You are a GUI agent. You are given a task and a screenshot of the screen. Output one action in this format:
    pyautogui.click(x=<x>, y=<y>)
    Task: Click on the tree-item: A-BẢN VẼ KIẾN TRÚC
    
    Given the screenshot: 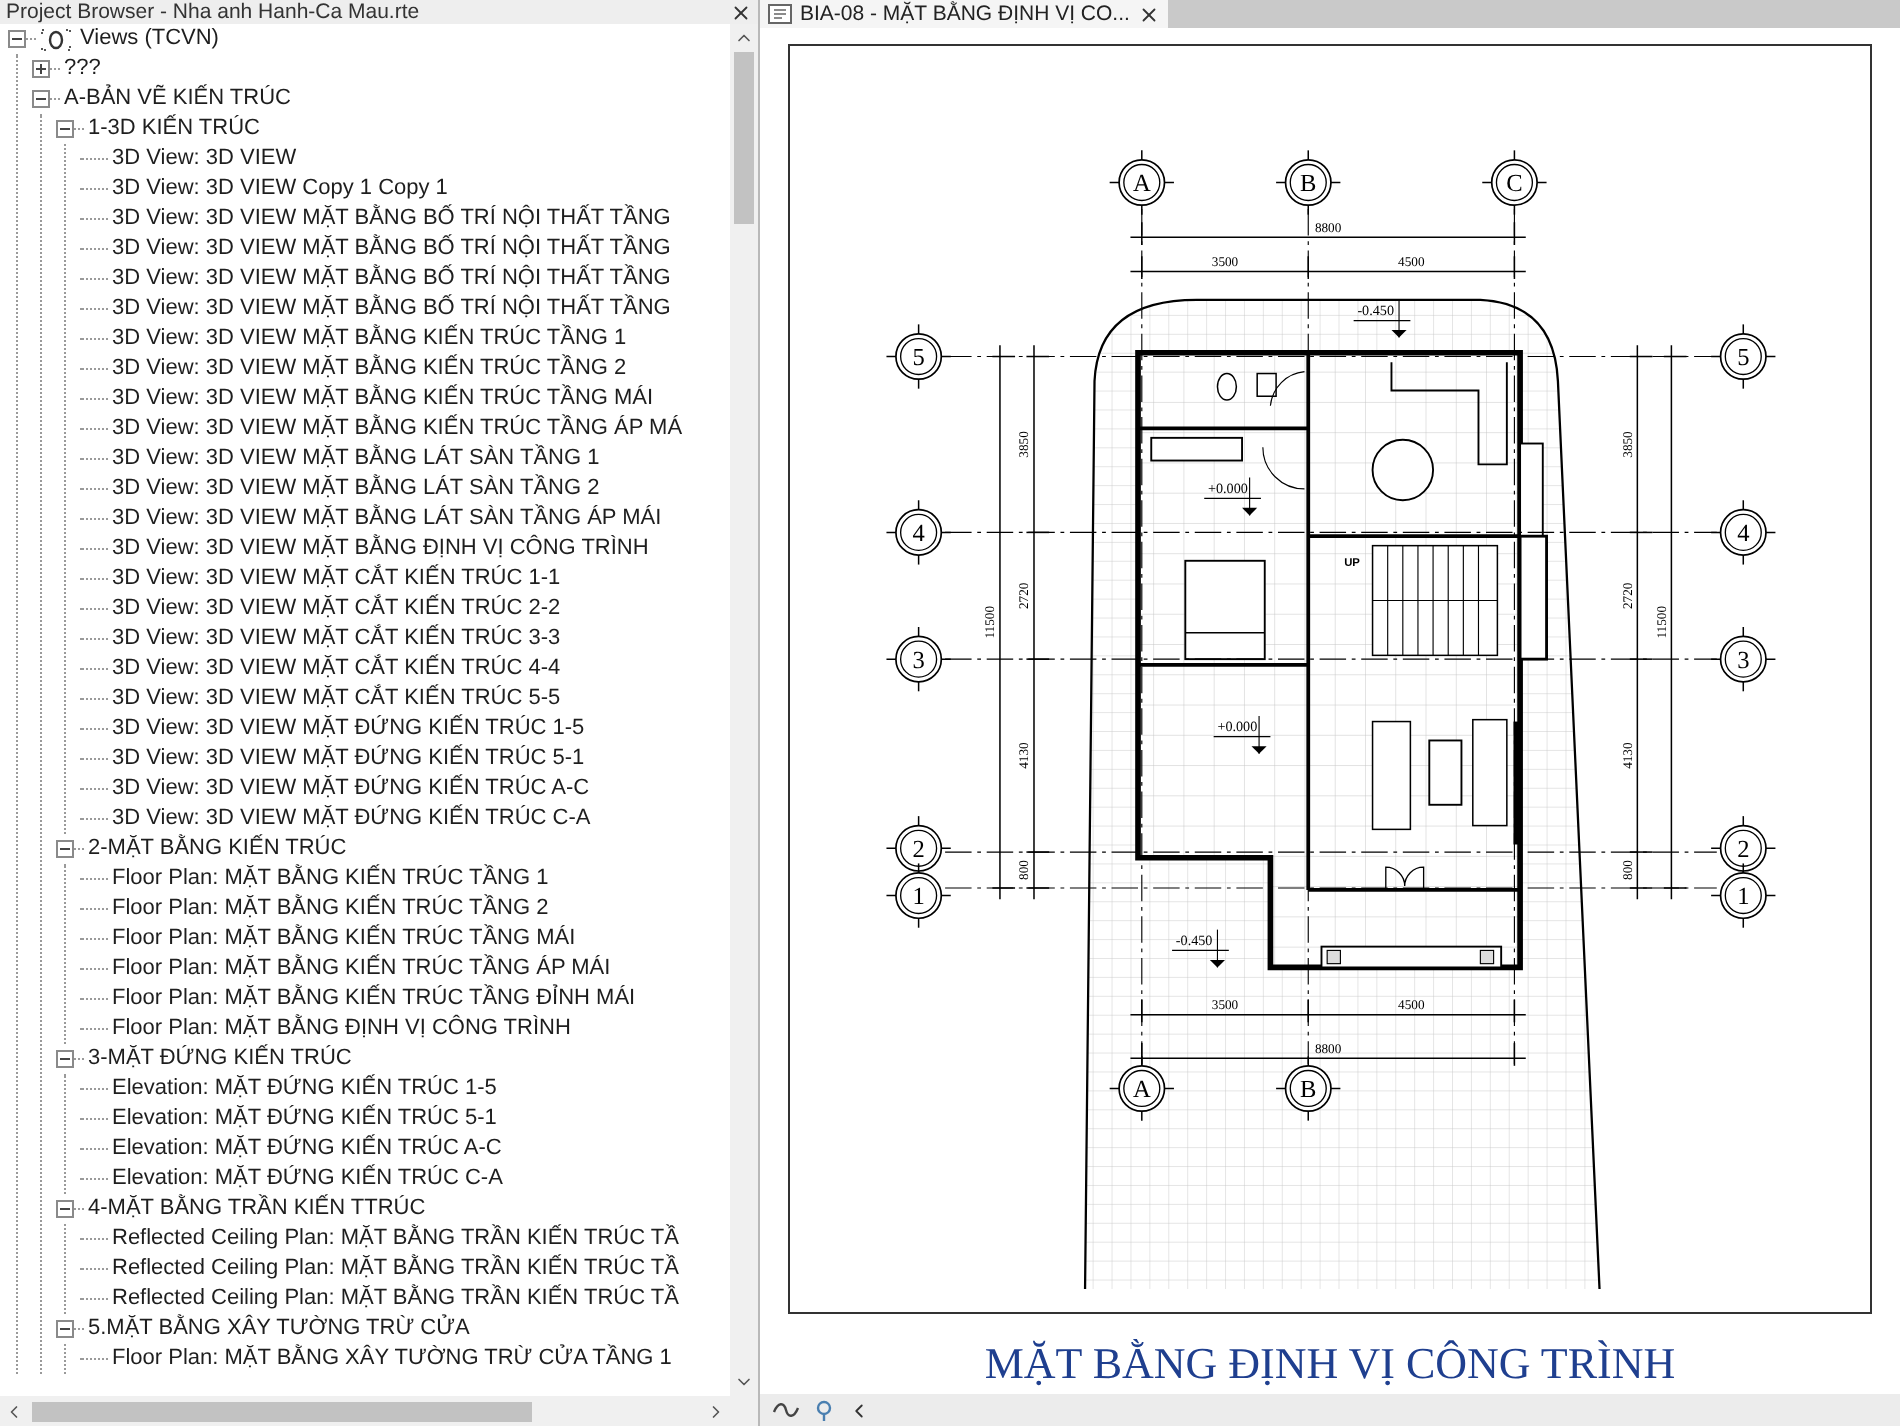 What is the action you would take?
    pyautogui.click(x=177, y=99)
    